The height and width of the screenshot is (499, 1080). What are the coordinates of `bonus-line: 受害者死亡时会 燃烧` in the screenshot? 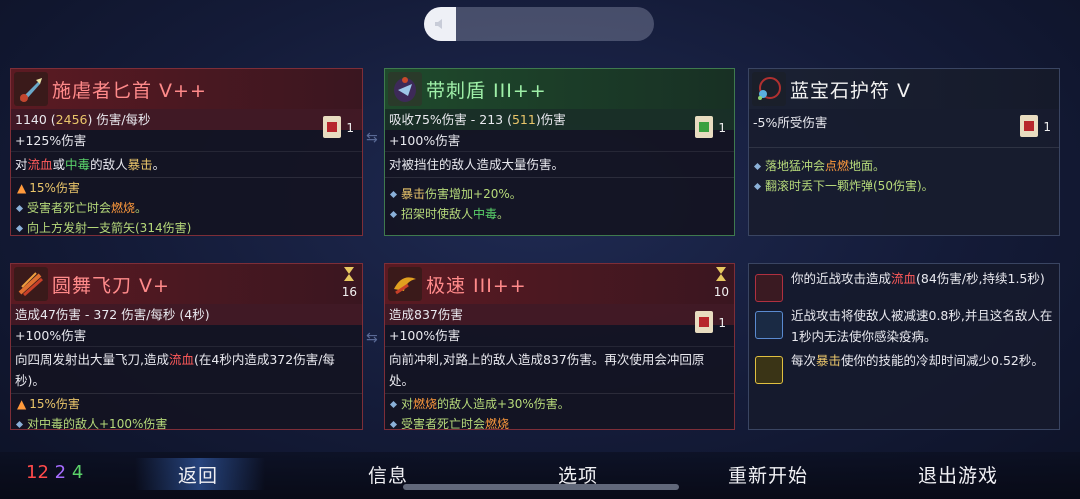 It's located at (561, 421).